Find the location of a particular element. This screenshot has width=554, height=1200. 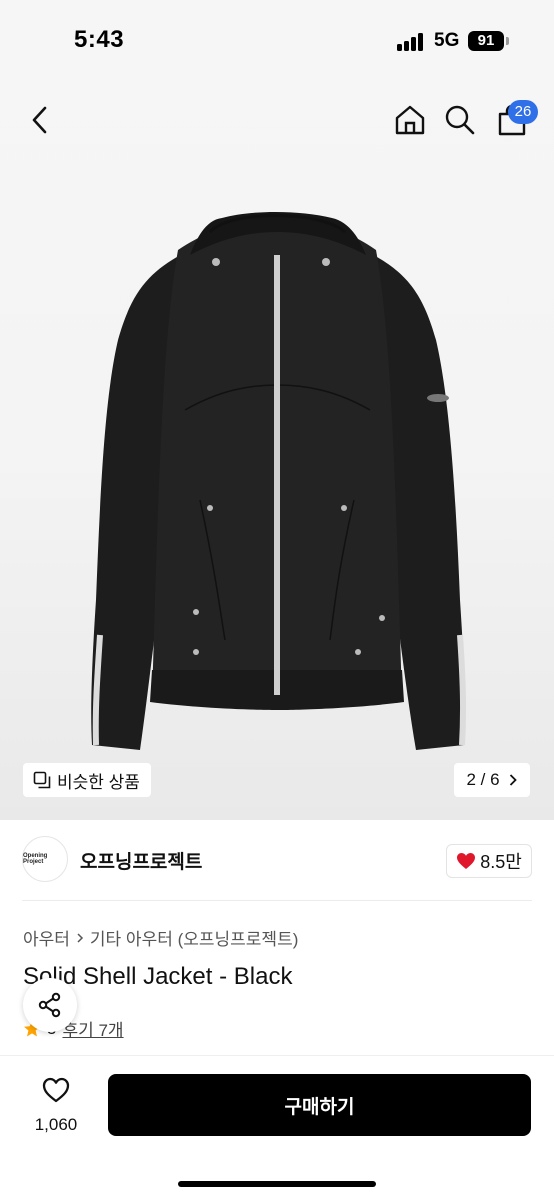

search-icon is located at coordinates (460, 120).